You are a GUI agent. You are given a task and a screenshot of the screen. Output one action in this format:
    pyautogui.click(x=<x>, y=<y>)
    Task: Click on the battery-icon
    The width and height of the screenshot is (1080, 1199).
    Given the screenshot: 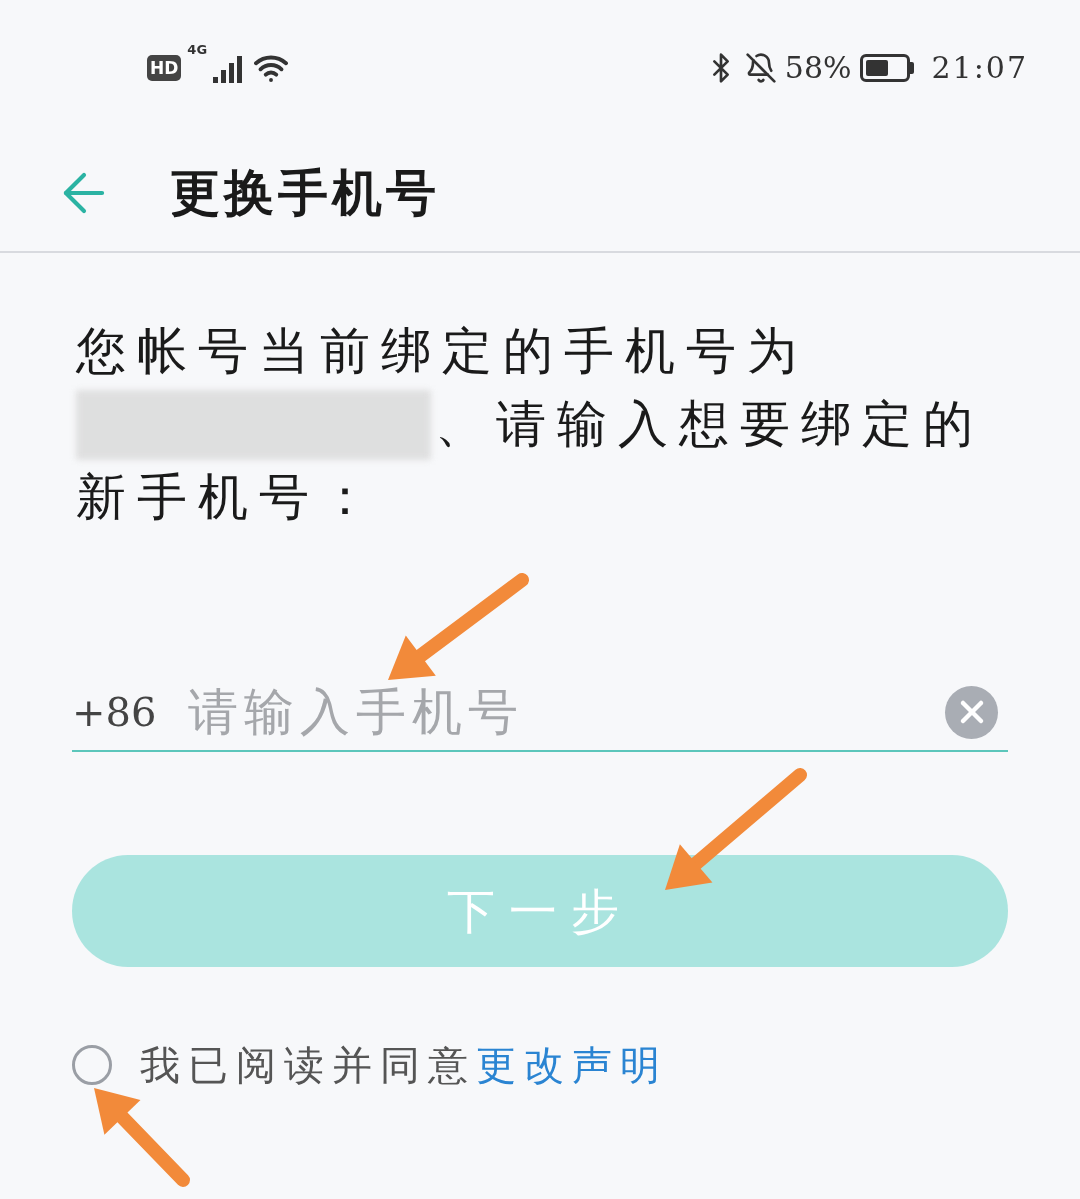 What is the action you would take?
    pyautogui.click(x=886, y=67)
    